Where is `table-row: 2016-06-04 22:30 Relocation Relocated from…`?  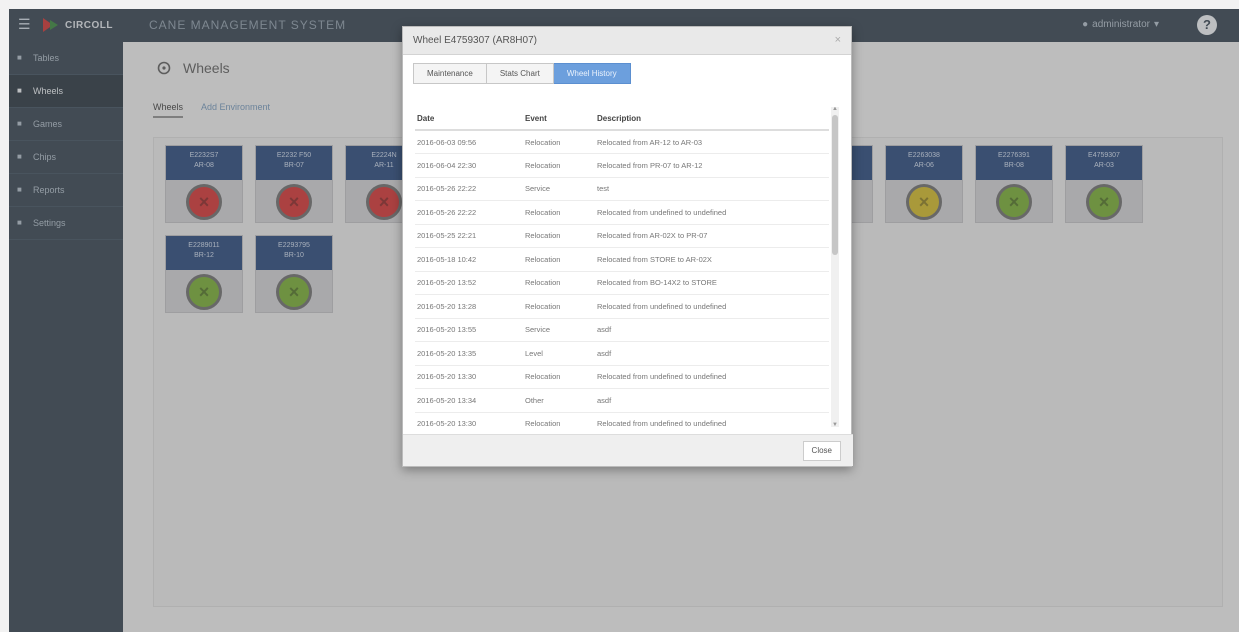 table-row: 2016-06-04 22:30 Relocation Relocated from… is located at coordinates (622, 165).